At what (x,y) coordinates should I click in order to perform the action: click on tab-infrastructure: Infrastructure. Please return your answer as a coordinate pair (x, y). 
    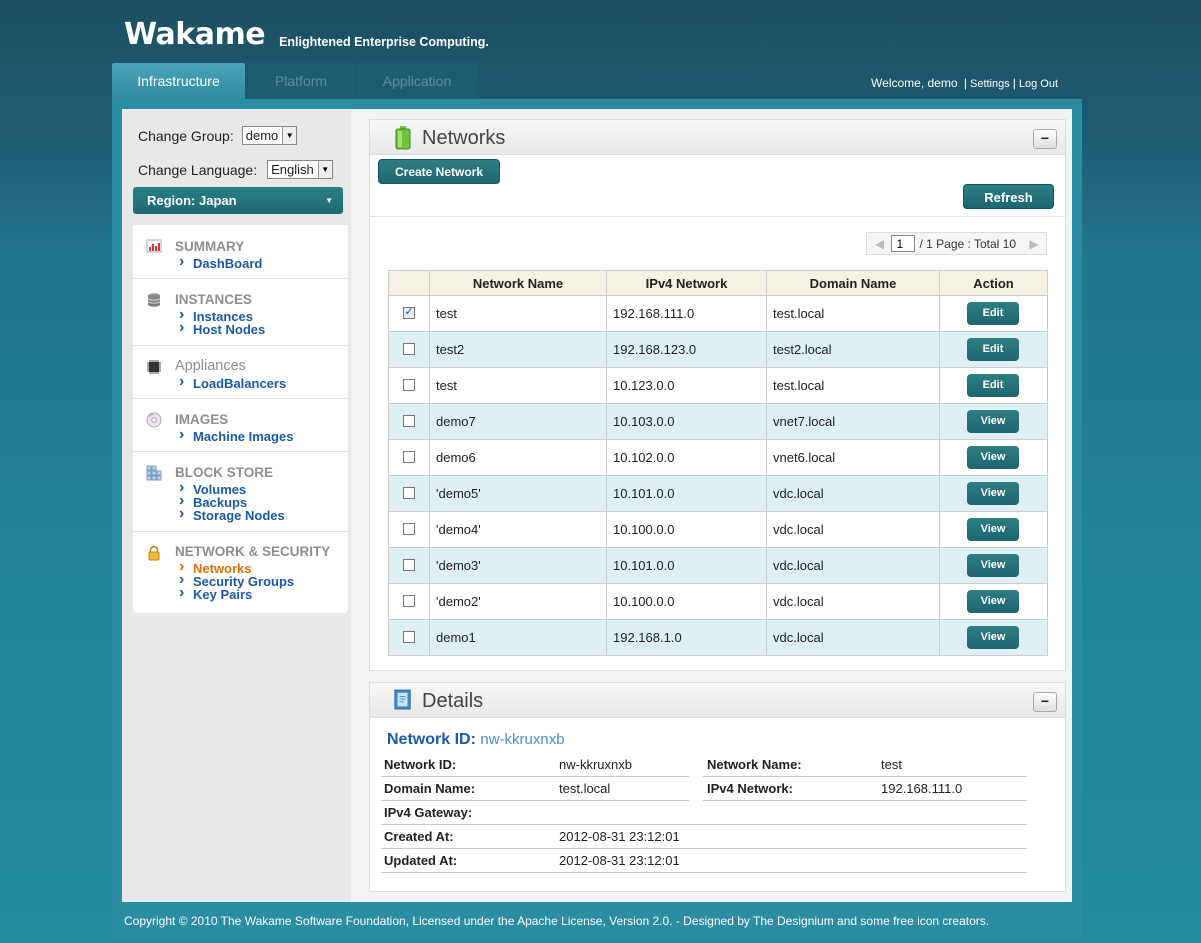
    Looking at the image, I should click on (178, 81).